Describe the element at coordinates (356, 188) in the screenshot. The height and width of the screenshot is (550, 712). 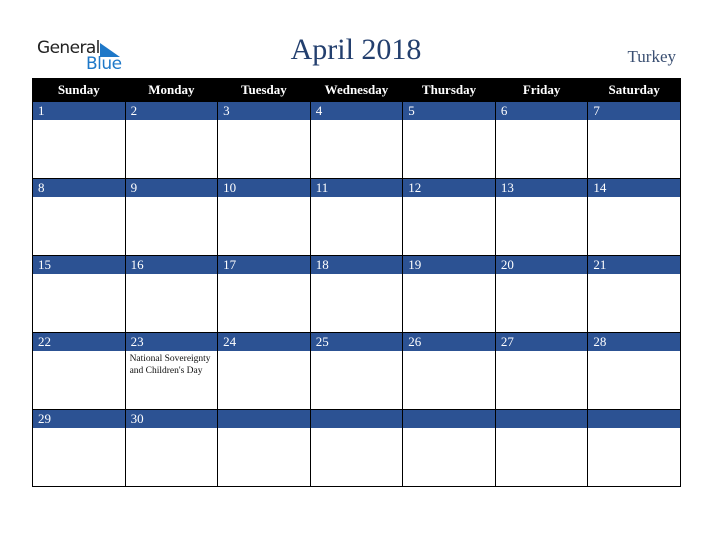
I see `day-number: 11` at that location.